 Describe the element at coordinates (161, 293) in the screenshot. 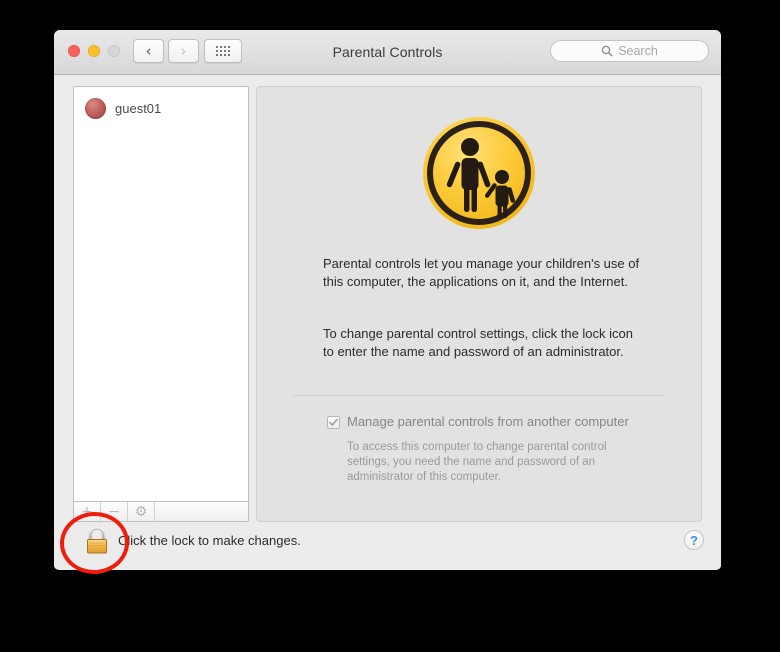

I see `accounts-sidebar: guest01` at that location.